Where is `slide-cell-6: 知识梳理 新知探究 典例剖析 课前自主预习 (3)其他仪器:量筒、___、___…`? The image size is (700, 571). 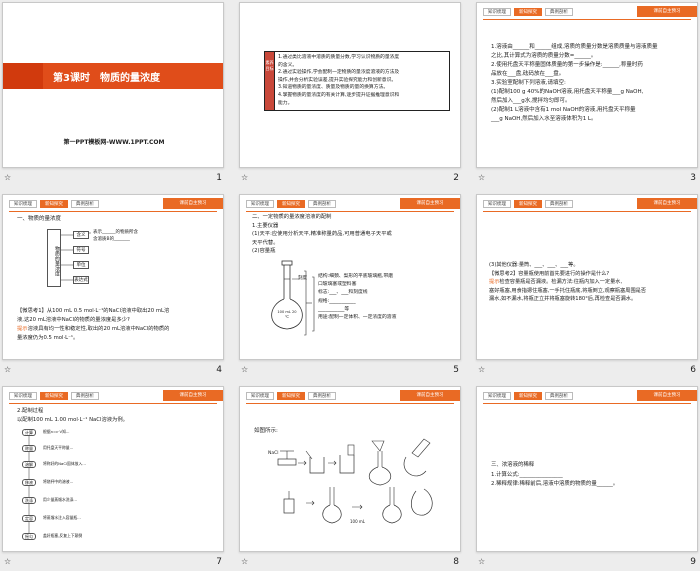
slide-cell-6: 知识梳理 新知探究 典例剖析 课前自主预习 (3)其他仪器:量筒、___、___… is located at coordinates (587, 286).